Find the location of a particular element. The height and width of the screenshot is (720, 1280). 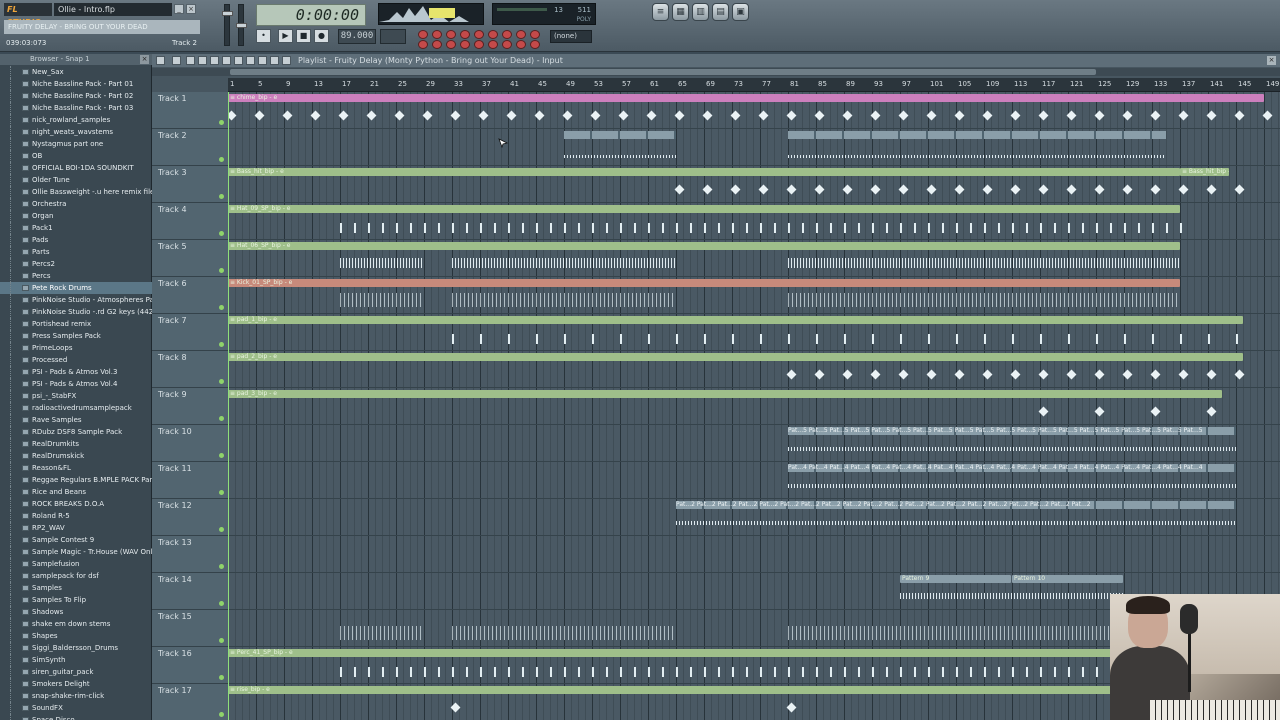

snap-icon is located at coordinates (286, 60).